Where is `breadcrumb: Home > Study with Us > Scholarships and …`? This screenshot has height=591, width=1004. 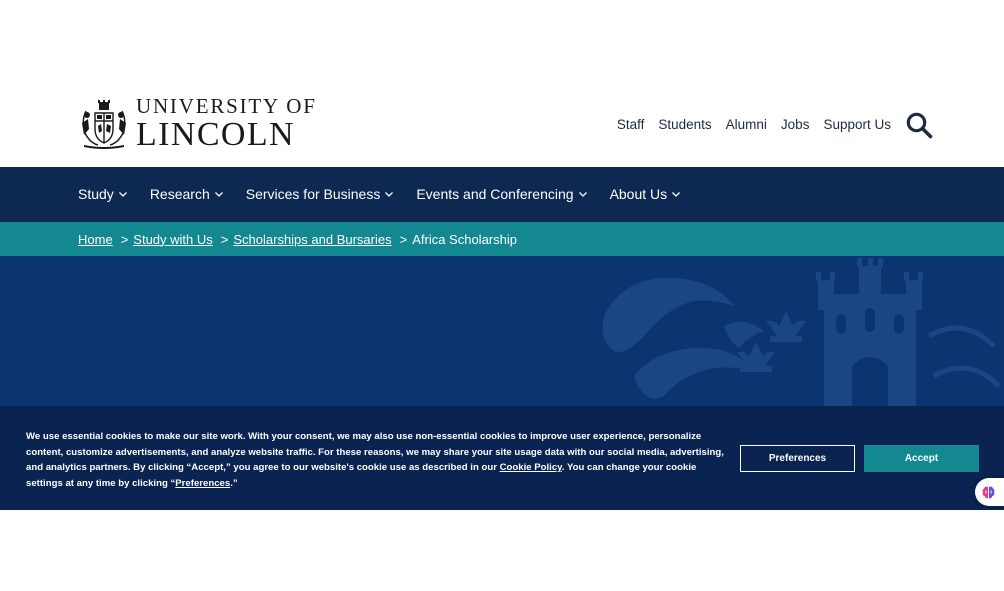
breadcrumb: Home > Study with Us > Scholarships and … is located at coordinates (502, 239).